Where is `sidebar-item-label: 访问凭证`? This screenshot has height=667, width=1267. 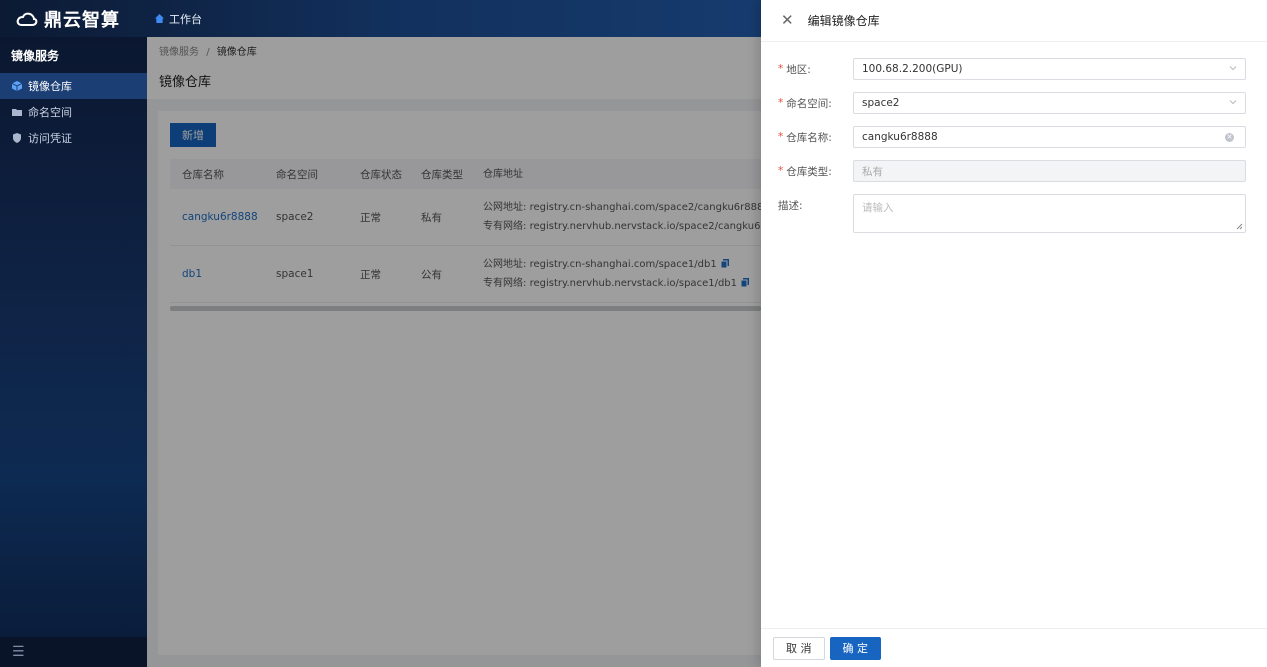
sidebar-item-label: 访问凭证 is located at coordinates (50, 138).